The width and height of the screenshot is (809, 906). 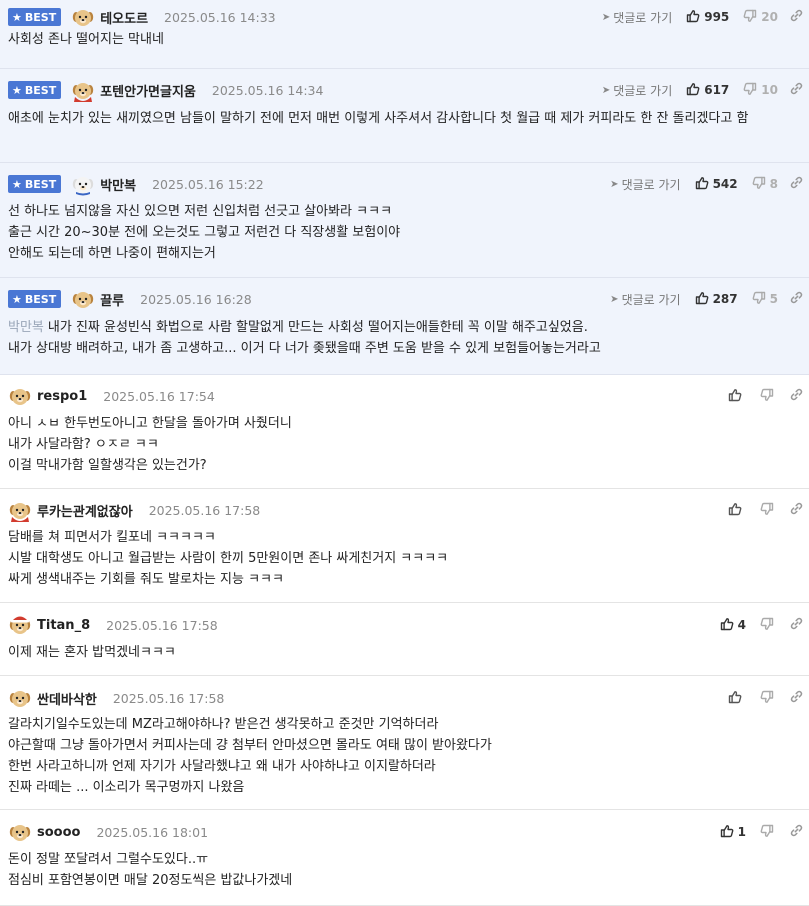 I want to click on nickname: 박만복, so click(x=118, y=184).